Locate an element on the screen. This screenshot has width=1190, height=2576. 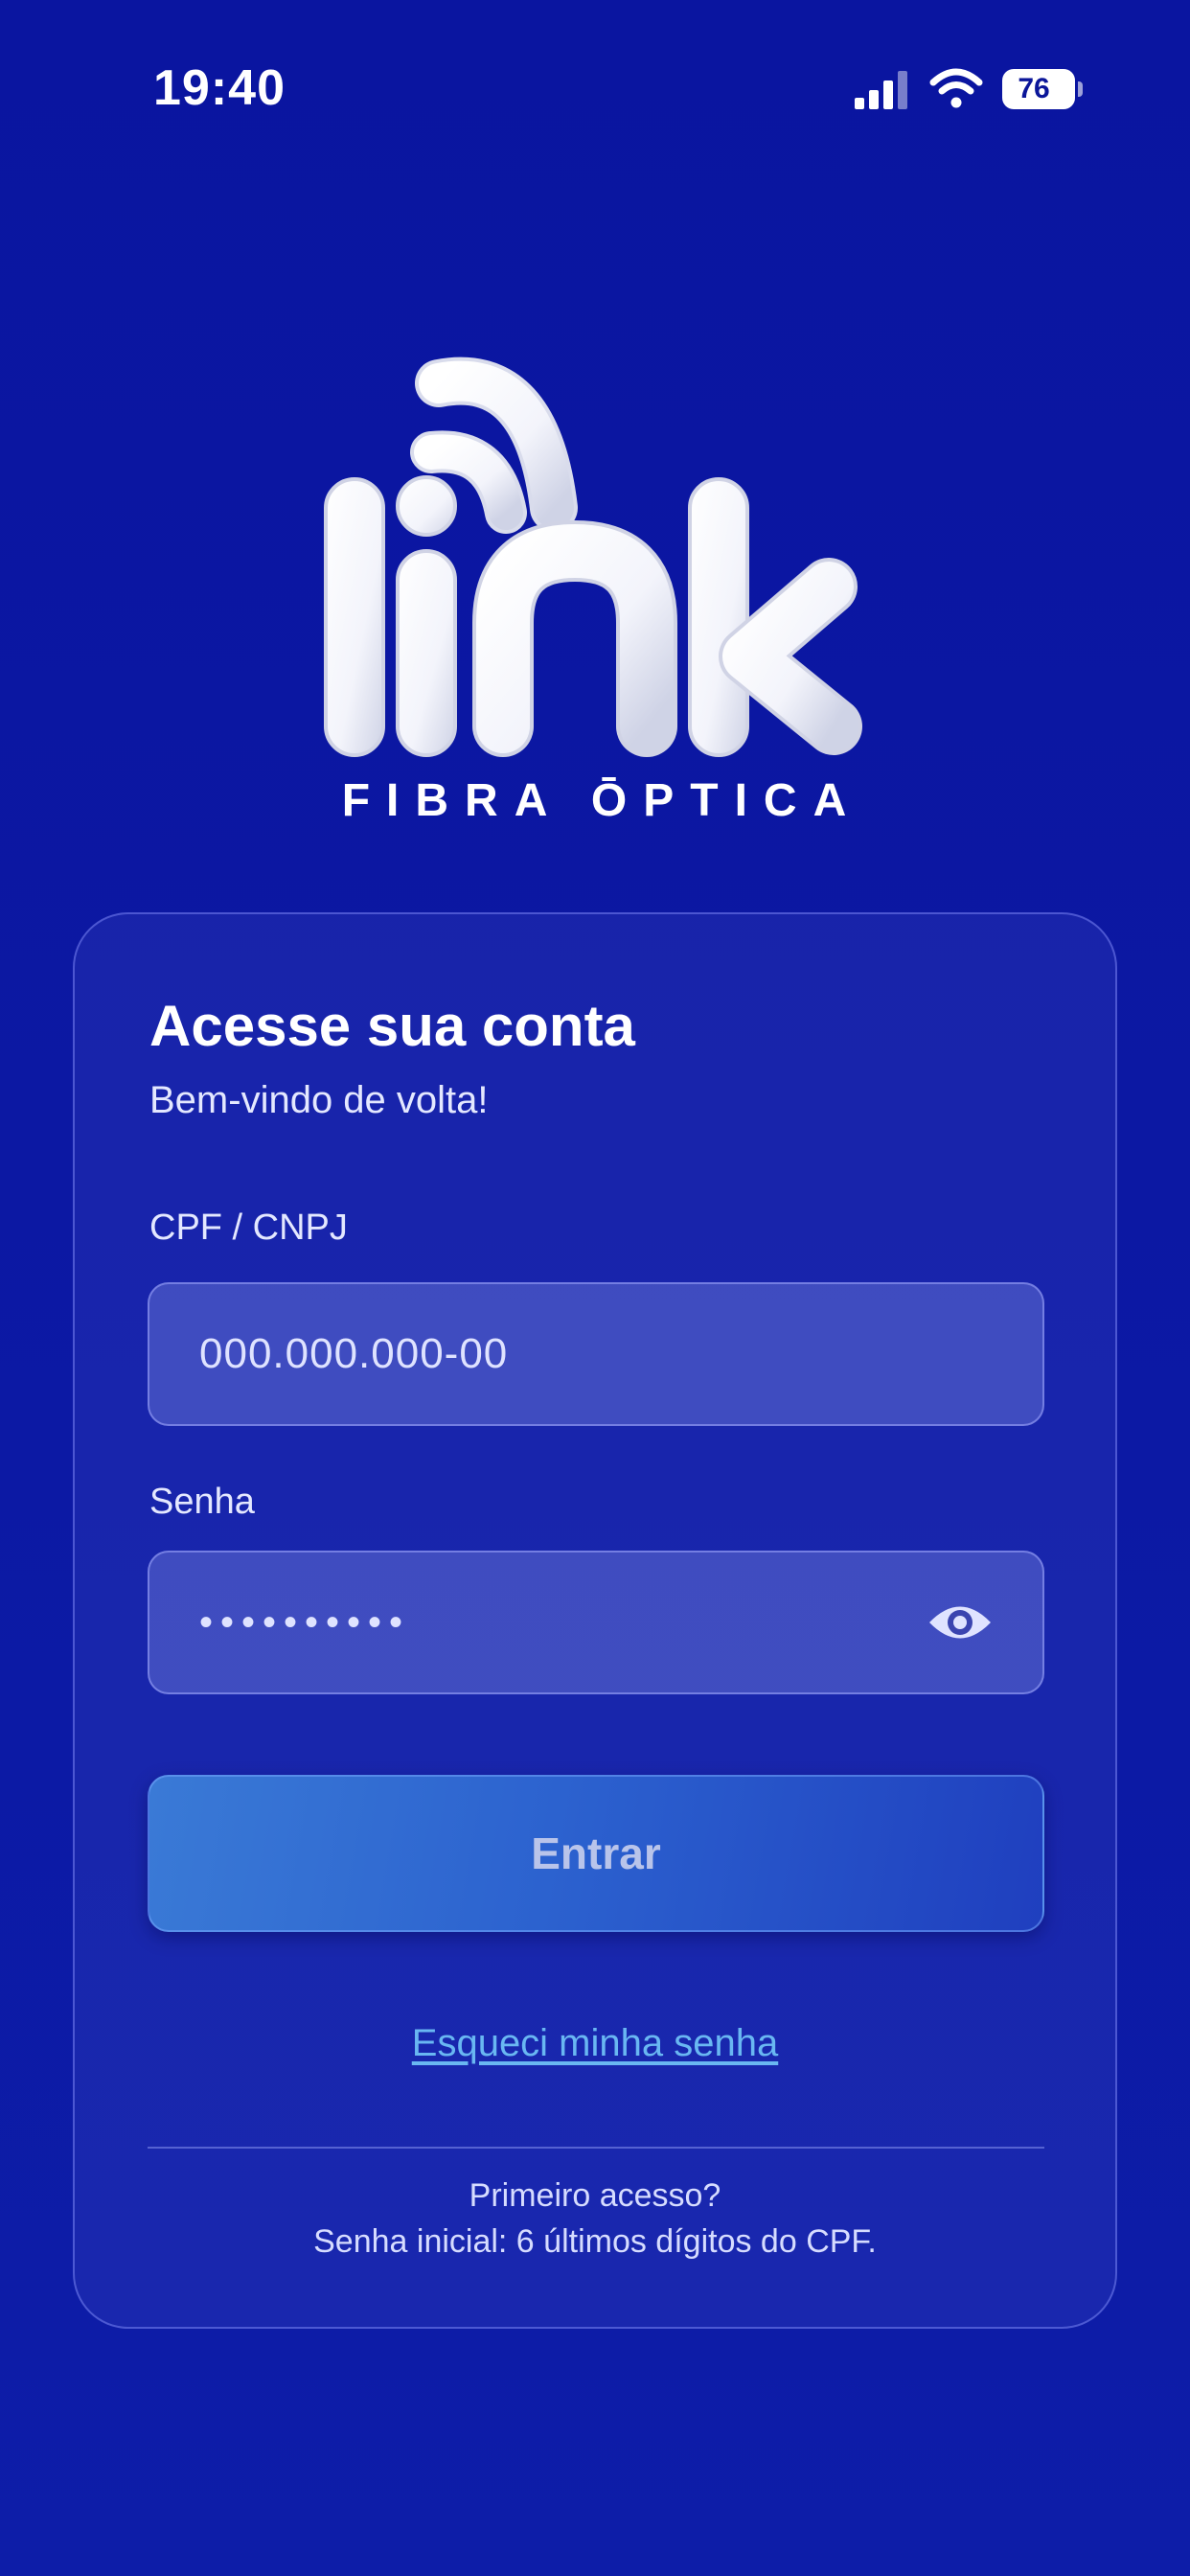
battery-body: 76 is located at coordinates (1038, 89).